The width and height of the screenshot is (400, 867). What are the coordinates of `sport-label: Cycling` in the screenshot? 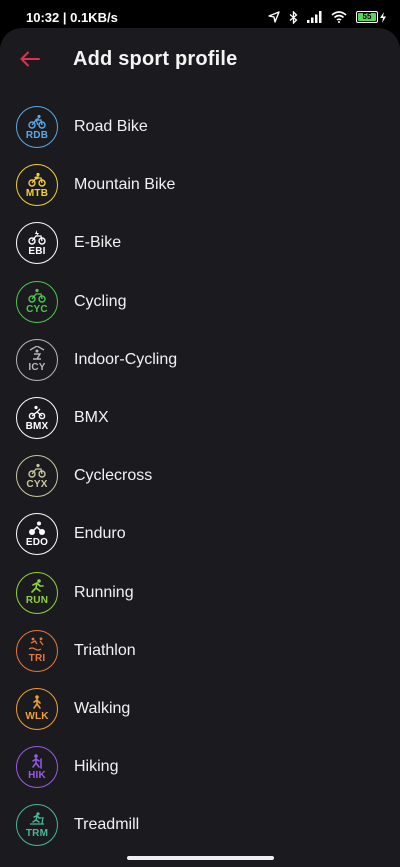 It's located at (100, 301).